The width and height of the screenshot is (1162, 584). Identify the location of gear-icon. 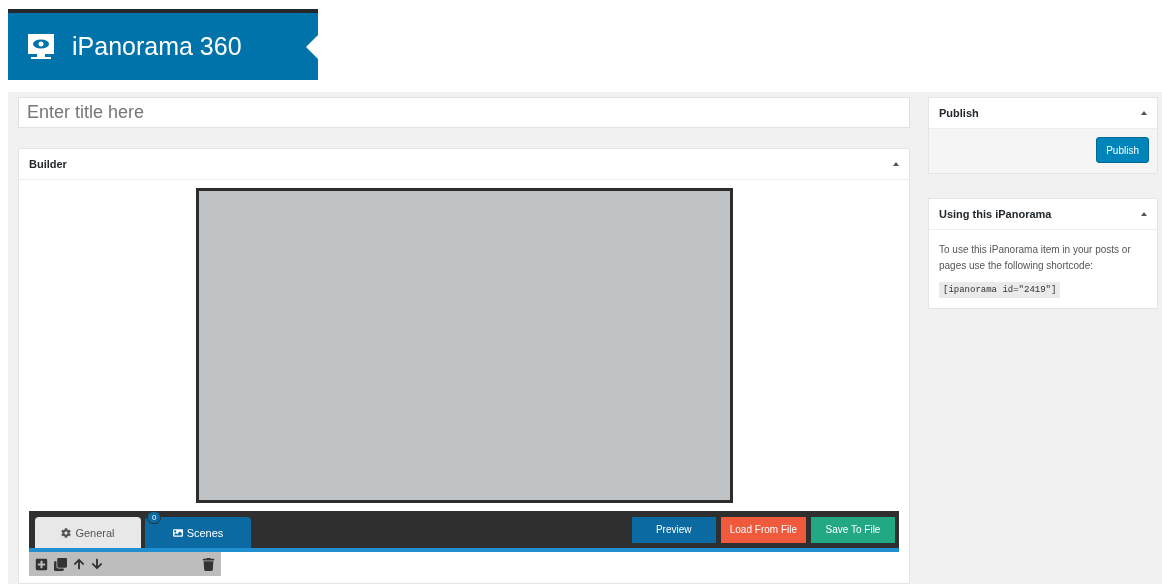
(66, 532).